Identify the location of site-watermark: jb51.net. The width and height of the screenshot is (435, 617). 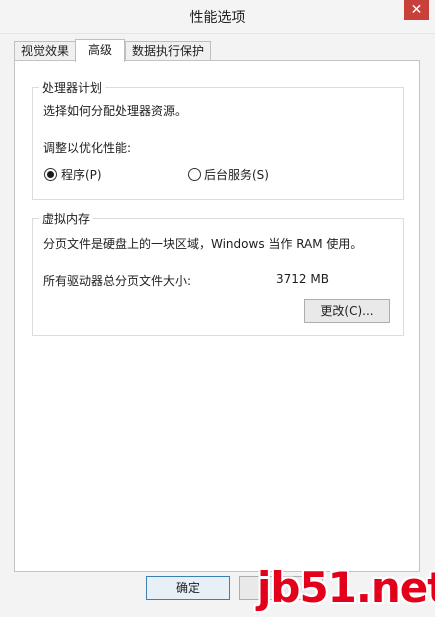
(346, 587).